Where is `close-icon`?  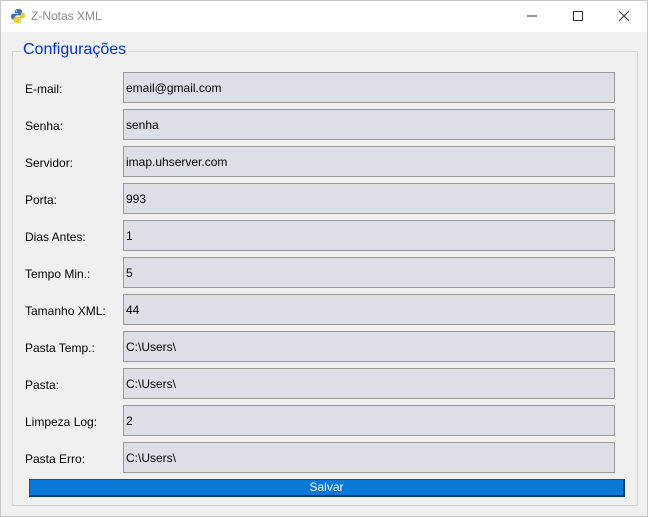
close-icon is located at coordinates (624, 17).